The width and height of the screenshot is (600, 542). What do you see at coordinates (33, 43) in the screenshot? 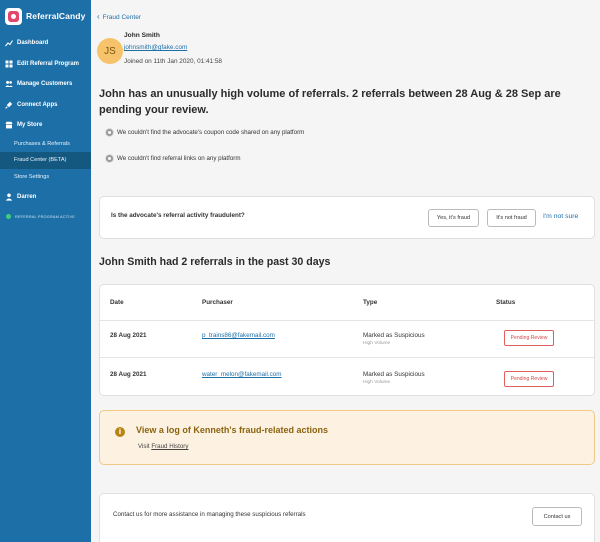
I see `sidebar-item-label: Dashboard` at bounding box center [33, 43].